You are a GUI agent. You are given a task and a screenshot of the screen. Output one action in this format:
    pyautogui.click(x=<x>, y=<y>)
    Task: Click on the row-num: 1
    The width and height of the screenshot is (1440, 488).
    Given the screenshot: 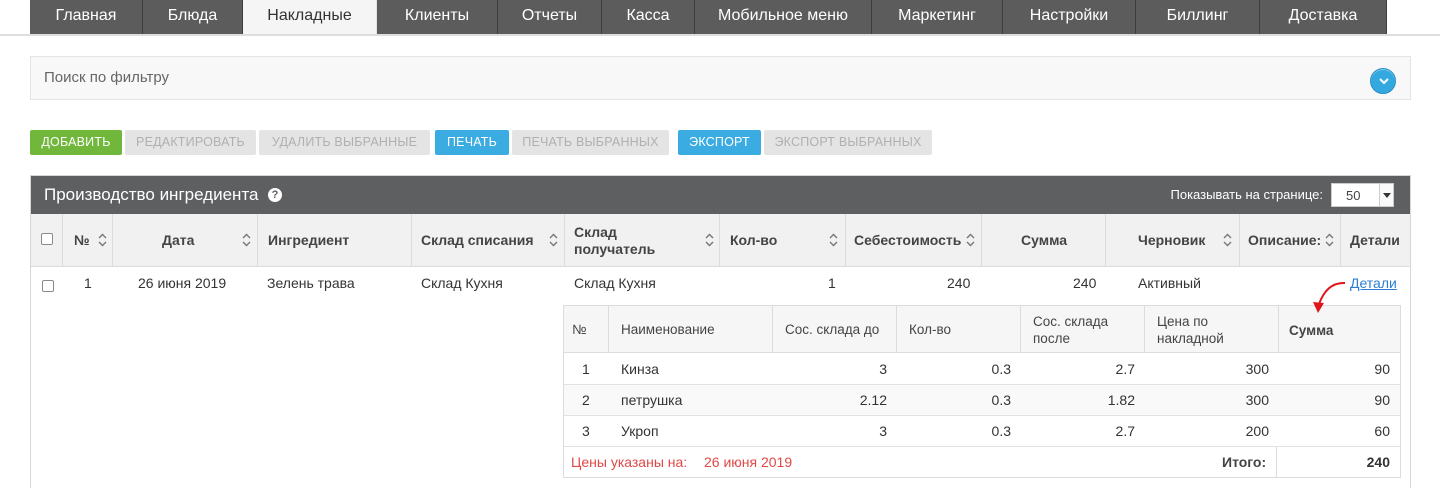 What is the action you would take?
    pyautogui.click(x=88, y=283)
    